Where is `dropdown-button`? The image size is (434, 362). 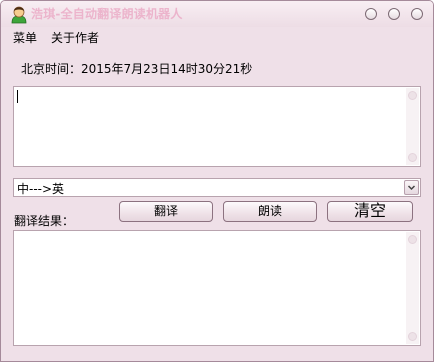
dropdown-button is located at coordinates (411, 187).